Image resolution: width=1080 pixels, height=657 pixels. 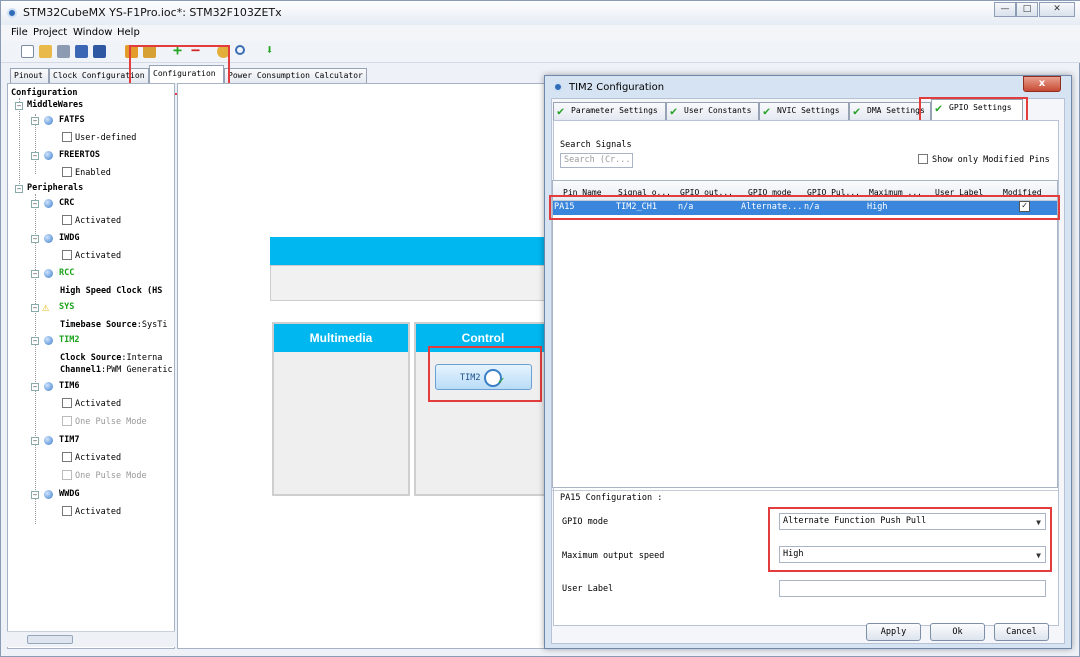 I want to click on tree-freertos: FREERTOS, so click(x=79, y=155).